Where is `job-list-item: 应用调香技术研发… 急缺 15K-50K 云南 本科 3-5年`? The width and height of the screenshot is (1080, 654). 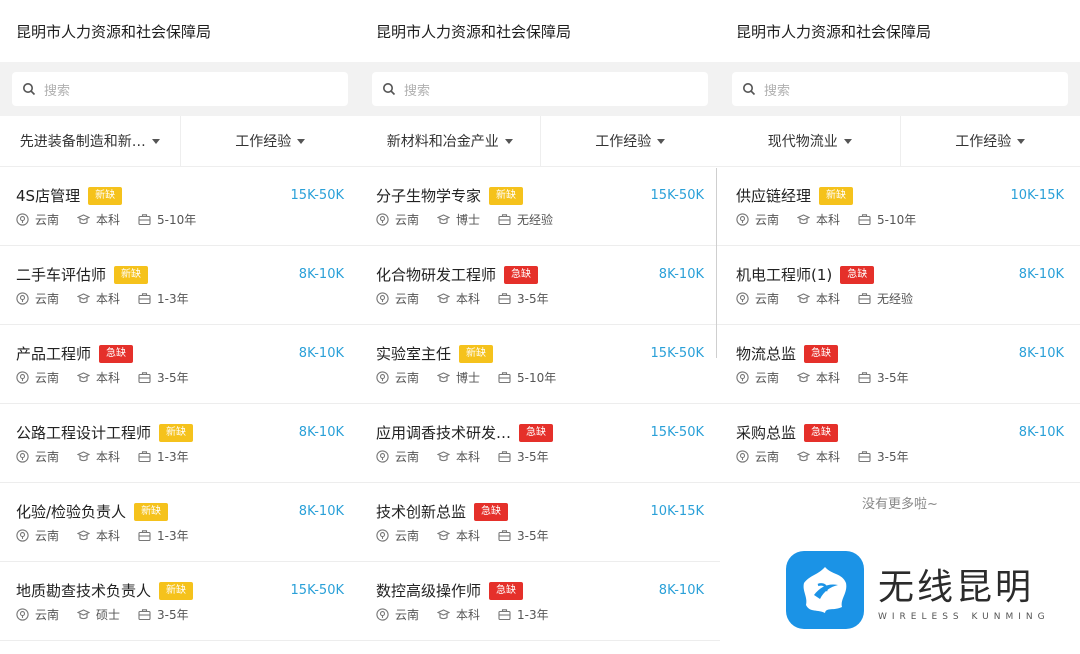 job-list-item: 应用调香技术研发… 急缺 15K-50K 云南 本科 3-5年 is located at coordinates (540, 443).